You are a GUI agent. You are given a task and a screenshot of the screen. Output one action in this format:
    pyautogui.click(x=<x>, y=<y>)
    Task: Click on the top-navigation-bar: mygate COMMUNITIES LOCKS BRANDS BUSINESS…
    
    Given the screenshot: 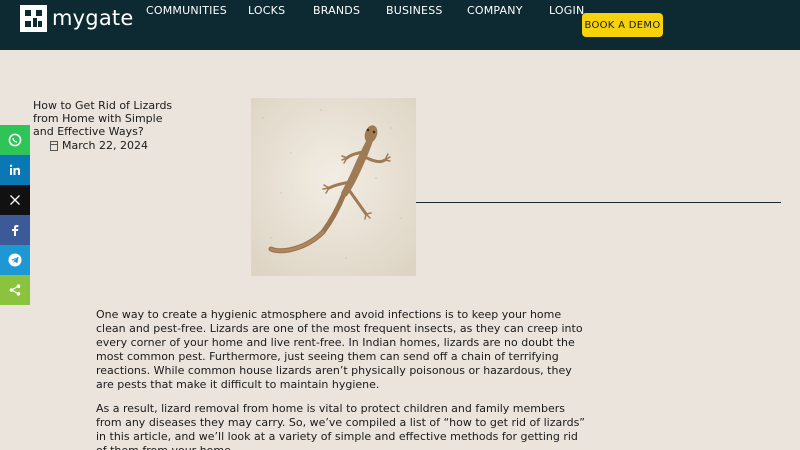 What is the action you would take?
    pyautogui.click(x=400, y=25)
    